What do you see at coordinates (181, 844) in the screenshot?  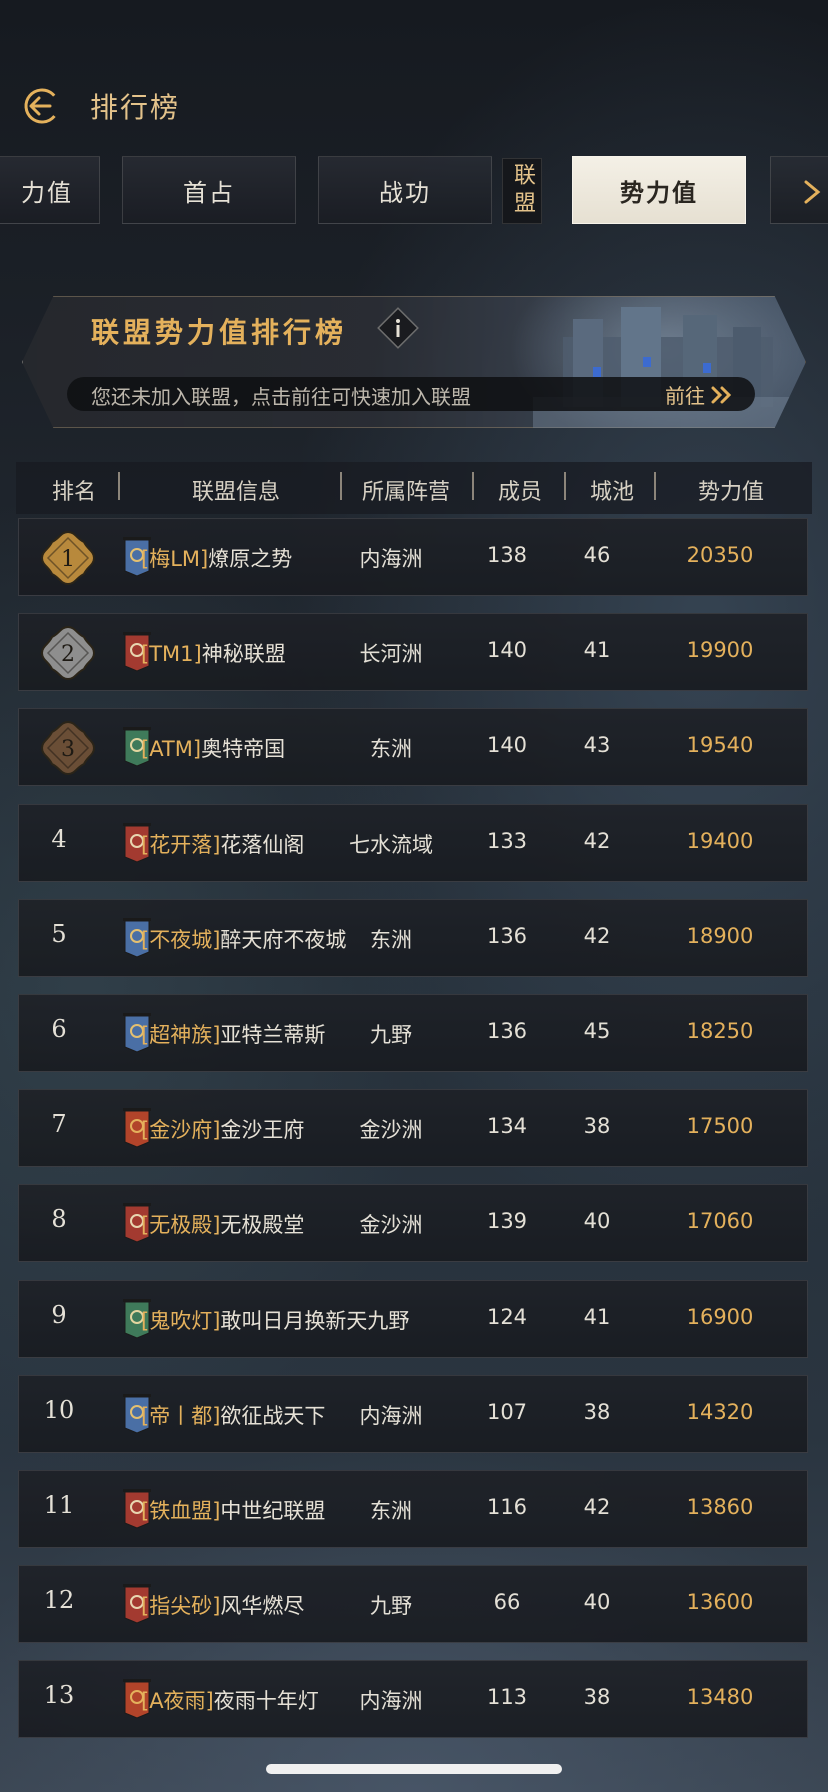 I see `alliance-tag: [花开落]` at bounding box center [181, 844].